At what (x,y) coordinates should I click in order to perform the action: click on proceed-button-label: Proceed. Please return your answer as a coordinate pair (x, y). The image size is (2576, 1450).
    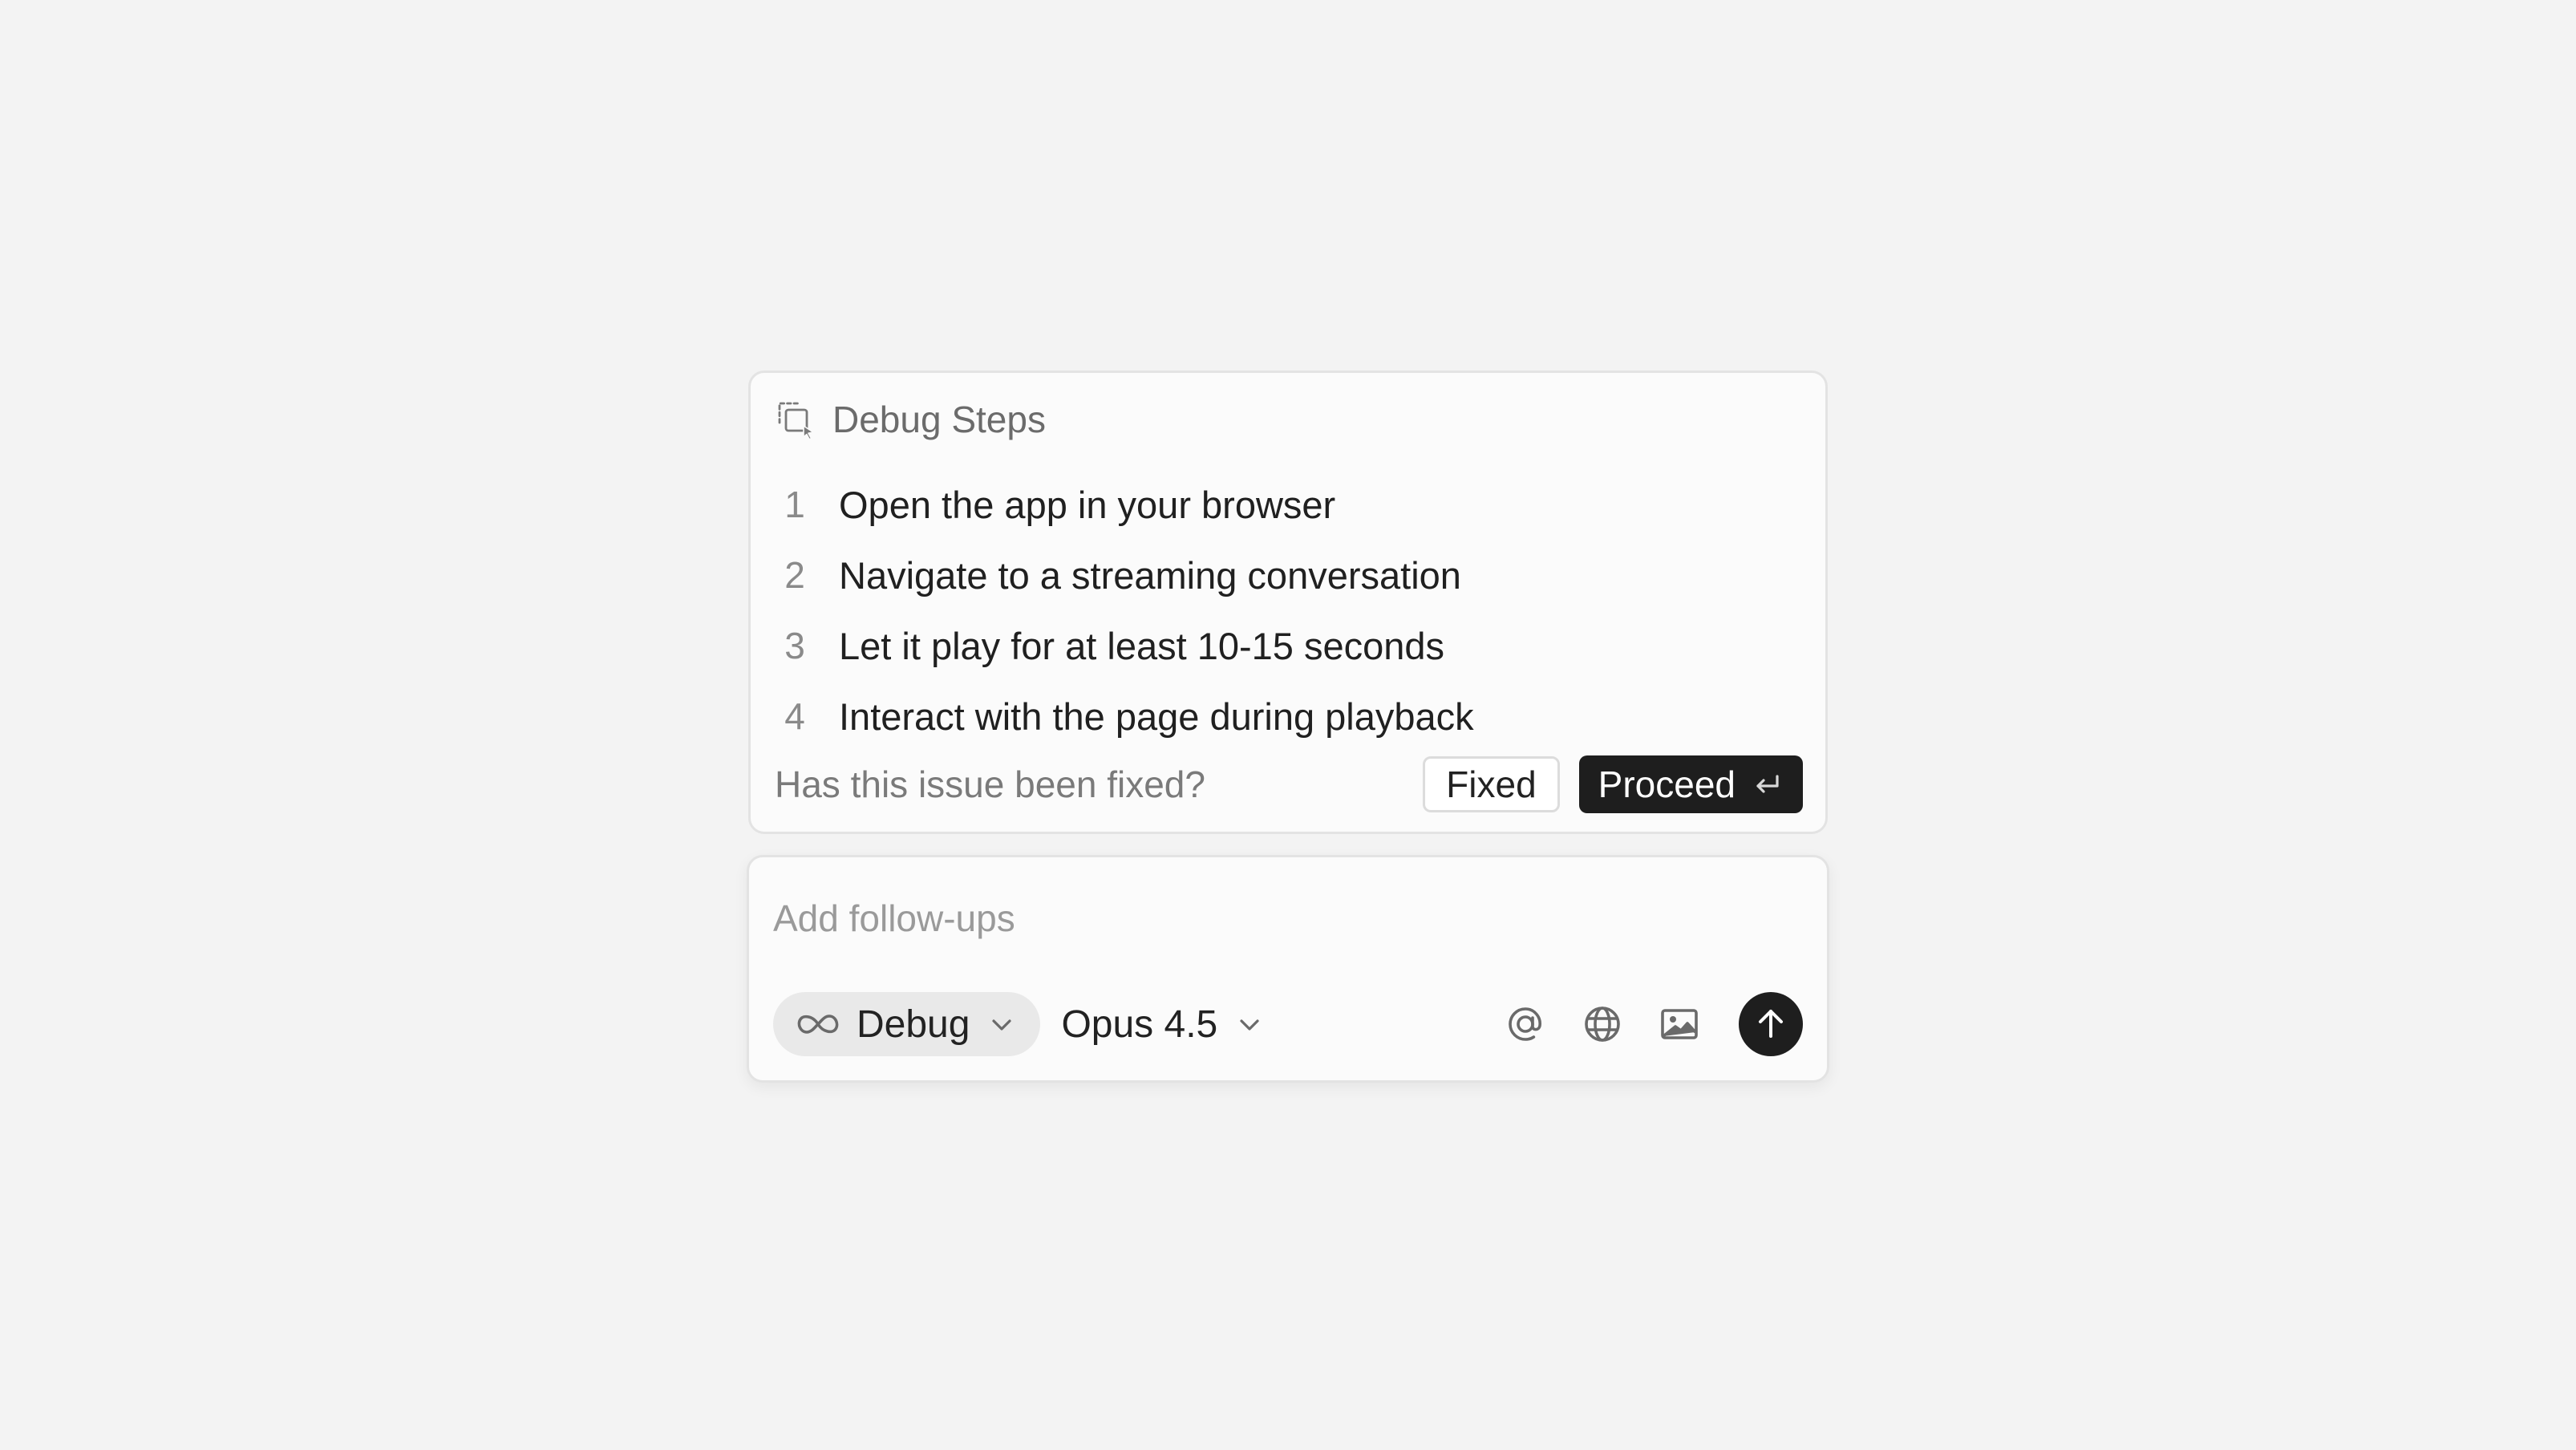
    Looking at the image, I should click on (1667, 784).